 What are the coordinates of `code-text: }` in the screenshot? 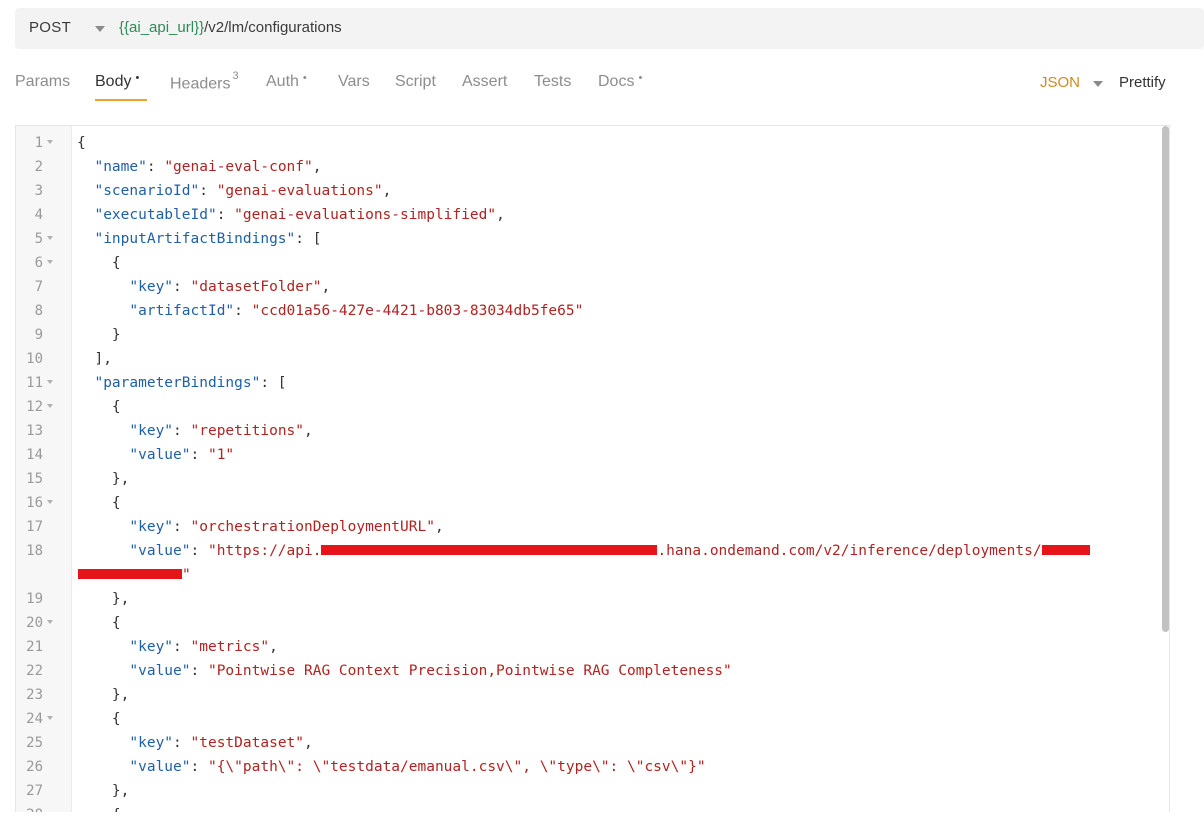 It's located at (99, 335).